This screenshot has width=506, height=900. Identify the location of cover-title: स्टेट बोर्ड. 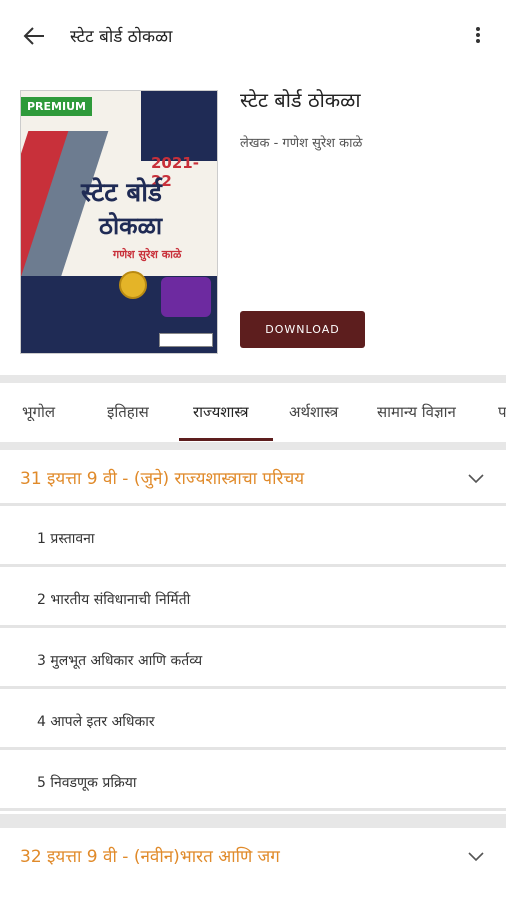
(121, 193).